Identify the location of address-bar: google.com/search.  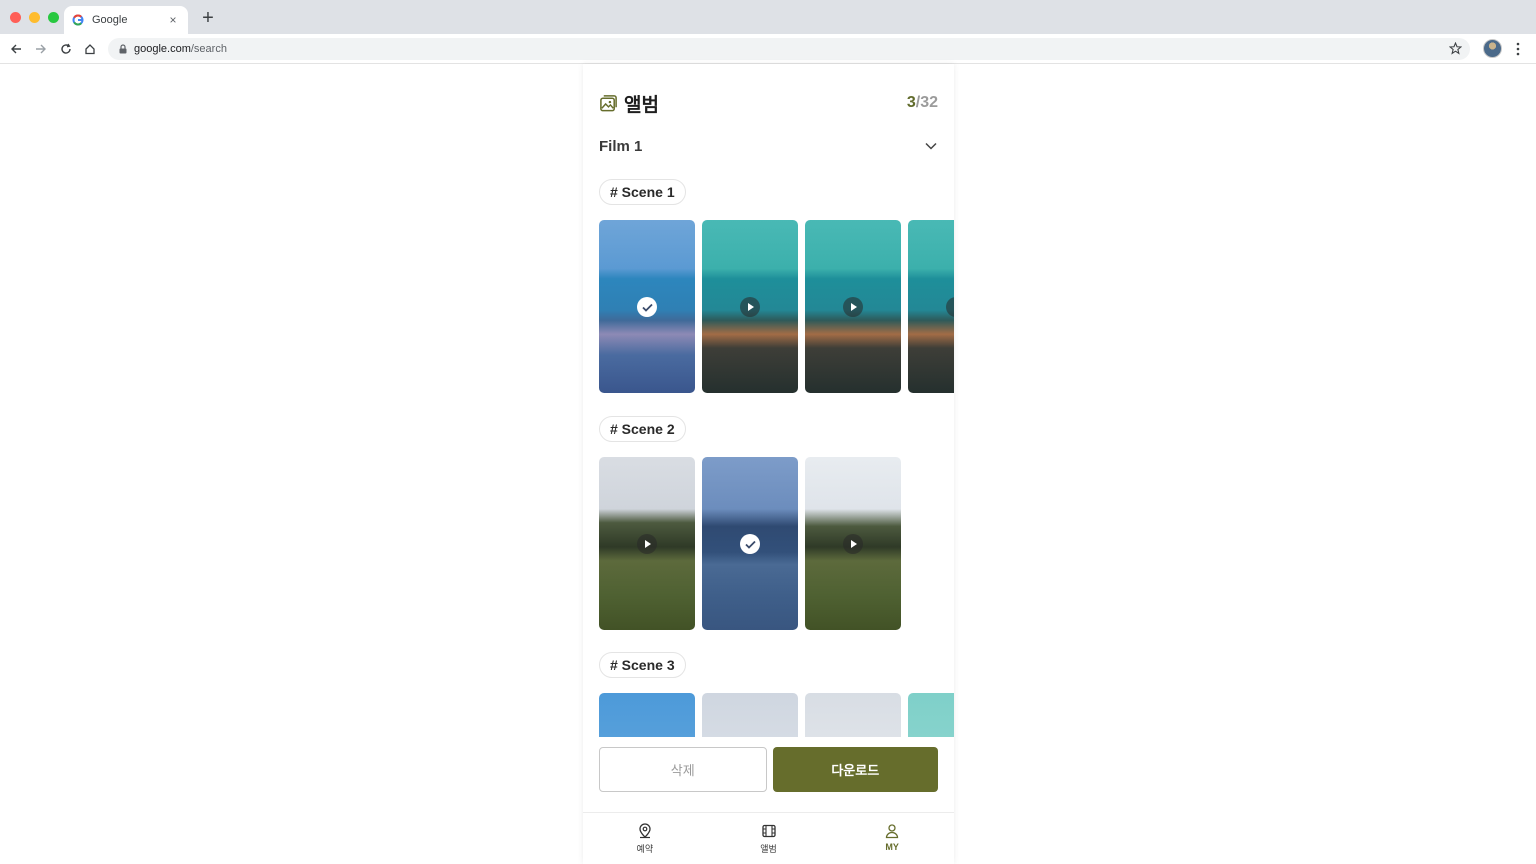
(789, 49).